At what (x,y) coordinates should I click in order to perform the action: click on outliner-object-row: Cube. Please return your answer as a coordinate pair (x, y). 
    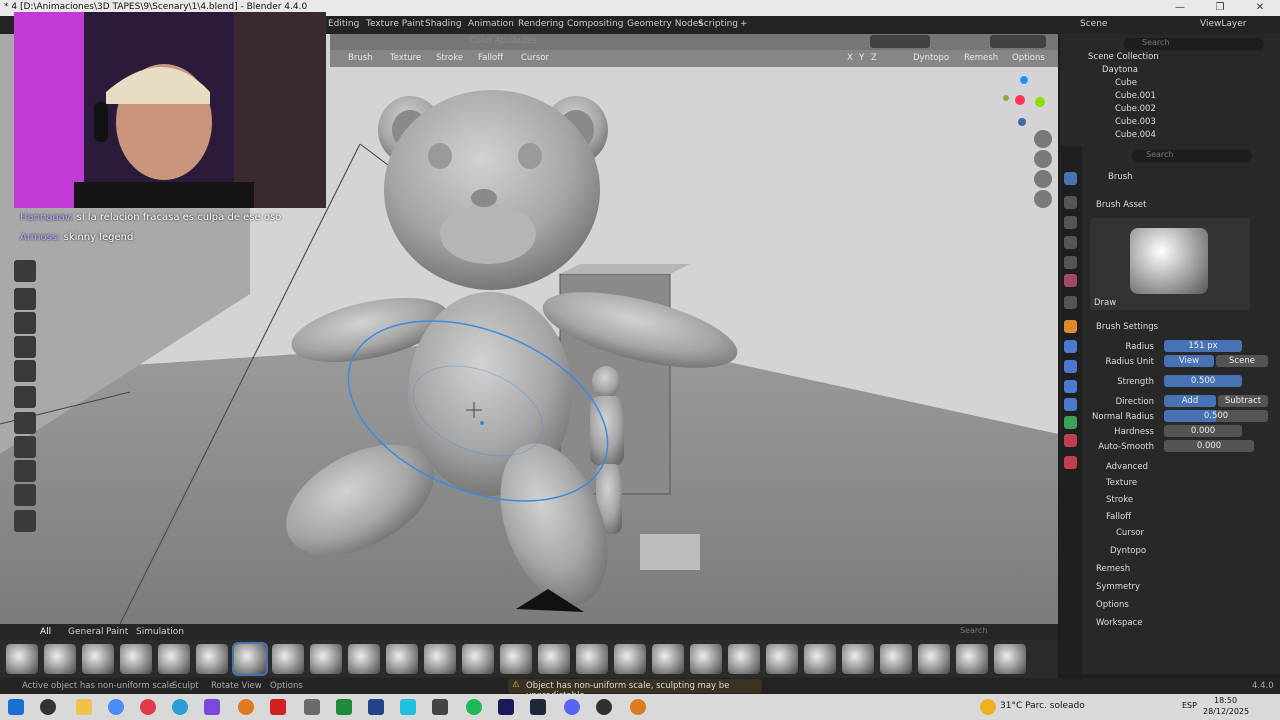
    Looking at the image, I should click on (1170, 84).